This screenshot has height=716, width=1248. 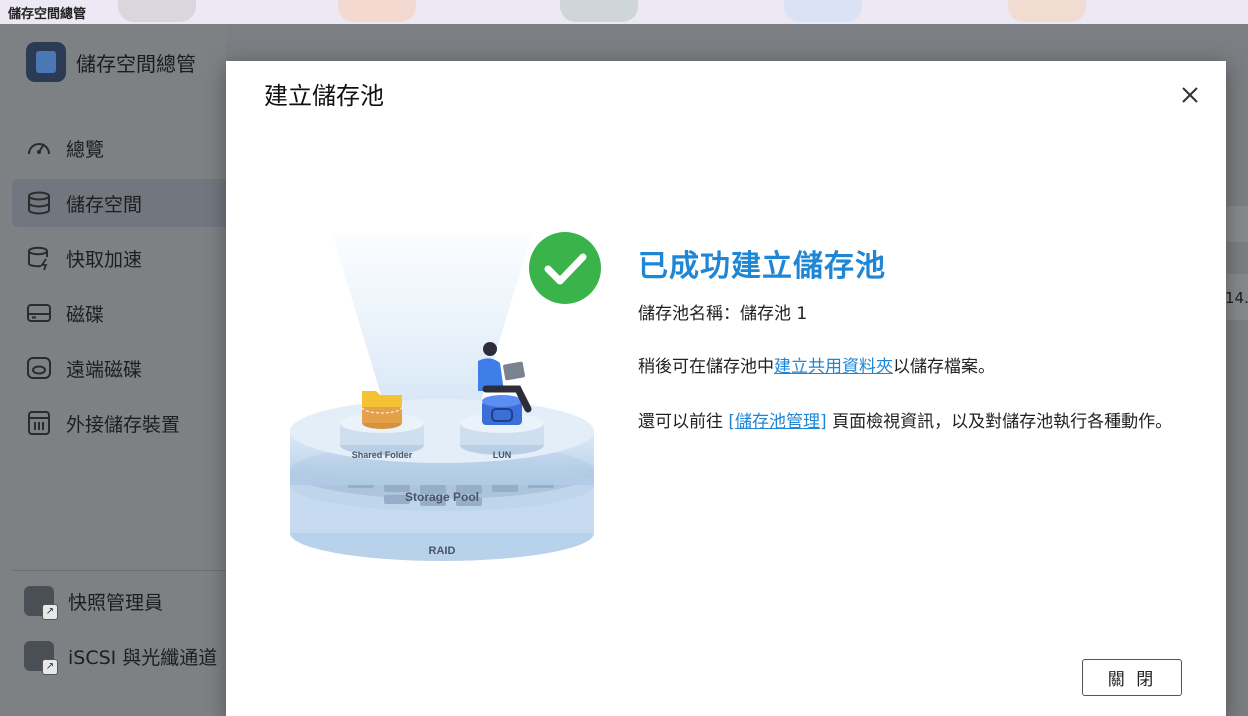 What do you see at coordinates (39, 313) in the screenshot?
I see `disk-icon` at bounding box center [39, 313].